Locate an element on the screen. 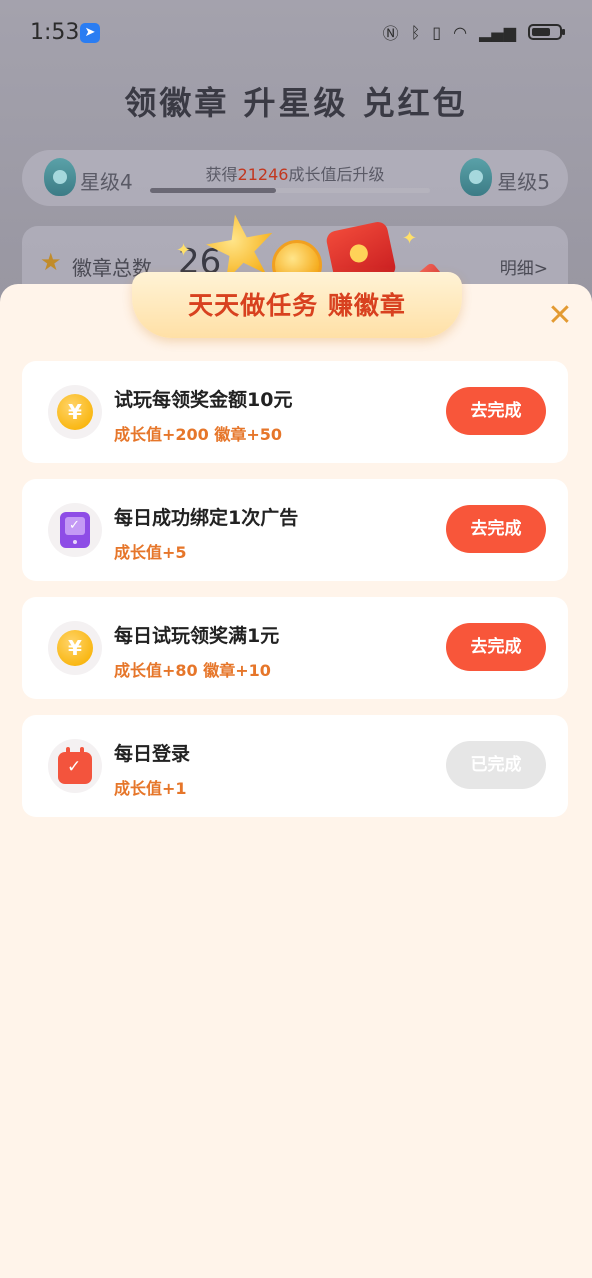 The width and height of the screenshot is (592, 1278). wifi-icon: ◠ is located at coordinates (460, 32).